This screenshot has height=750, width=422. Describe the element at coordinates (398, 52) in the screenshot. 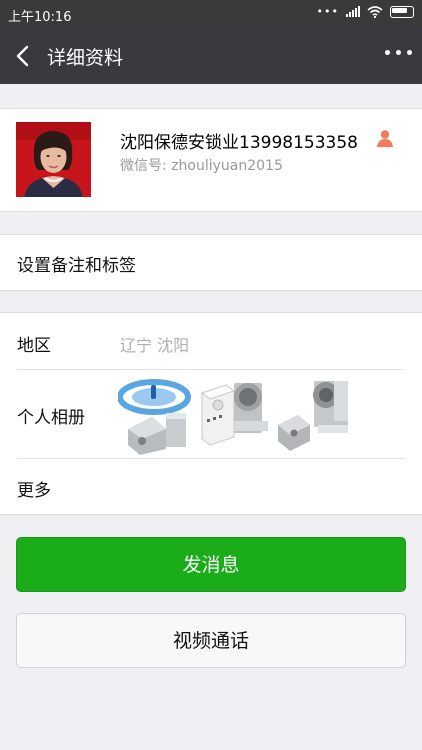

I see `more-dots-icon` at that location.